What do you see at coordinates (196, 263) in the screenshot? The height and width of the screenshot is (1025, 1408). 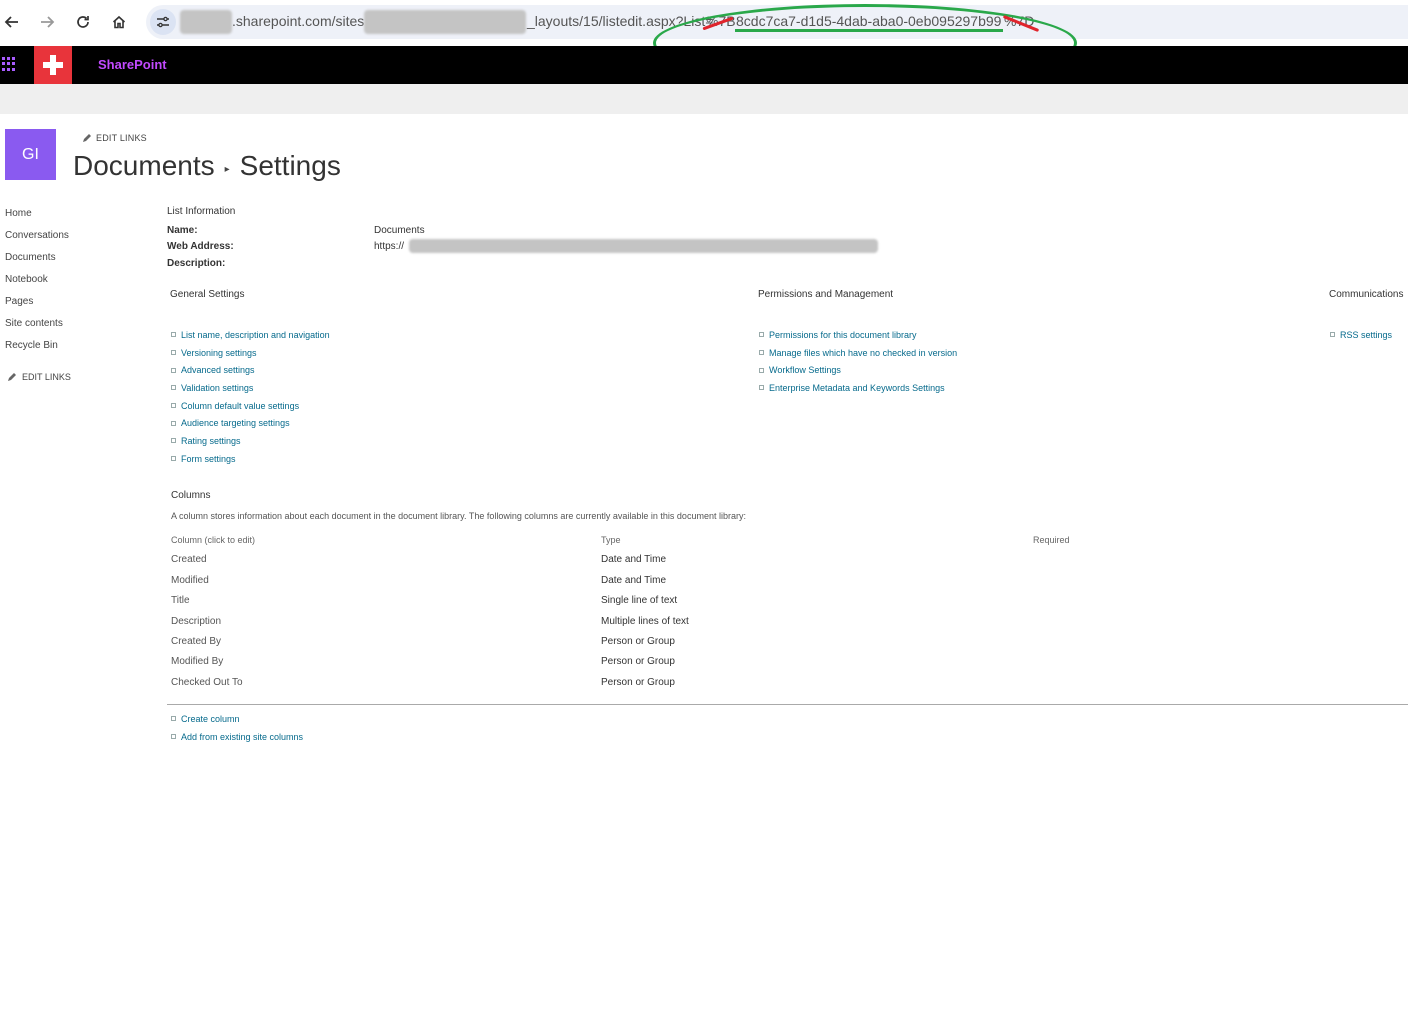 I see `description-label: Description:` at bounding box center [196, 263].